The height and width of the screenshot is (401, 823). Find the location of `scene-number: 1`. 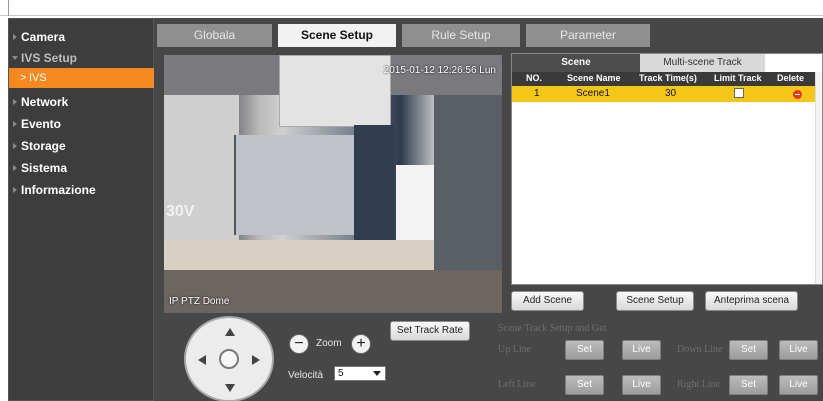

scene-number: 1 is located at coordinates (537, 93).